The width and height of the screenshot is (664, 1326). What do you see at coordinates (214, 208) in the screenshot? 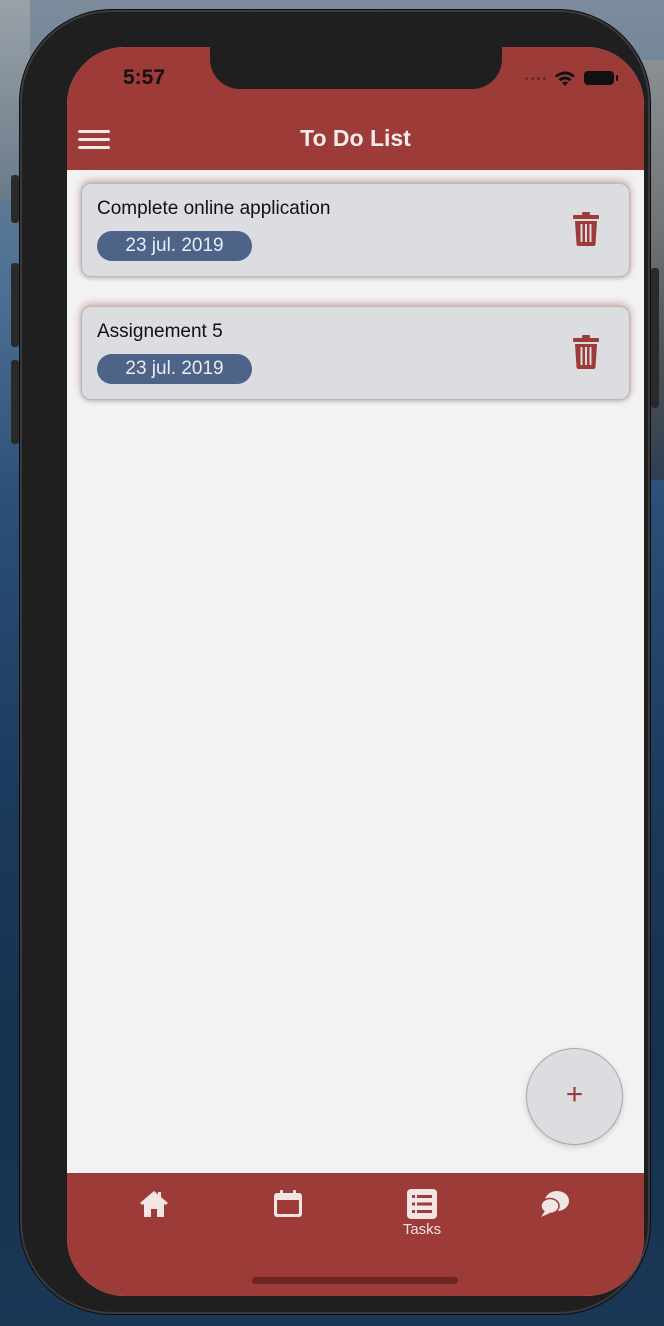
I see `task-title: Complete online application` at bounding box center [214, 208].